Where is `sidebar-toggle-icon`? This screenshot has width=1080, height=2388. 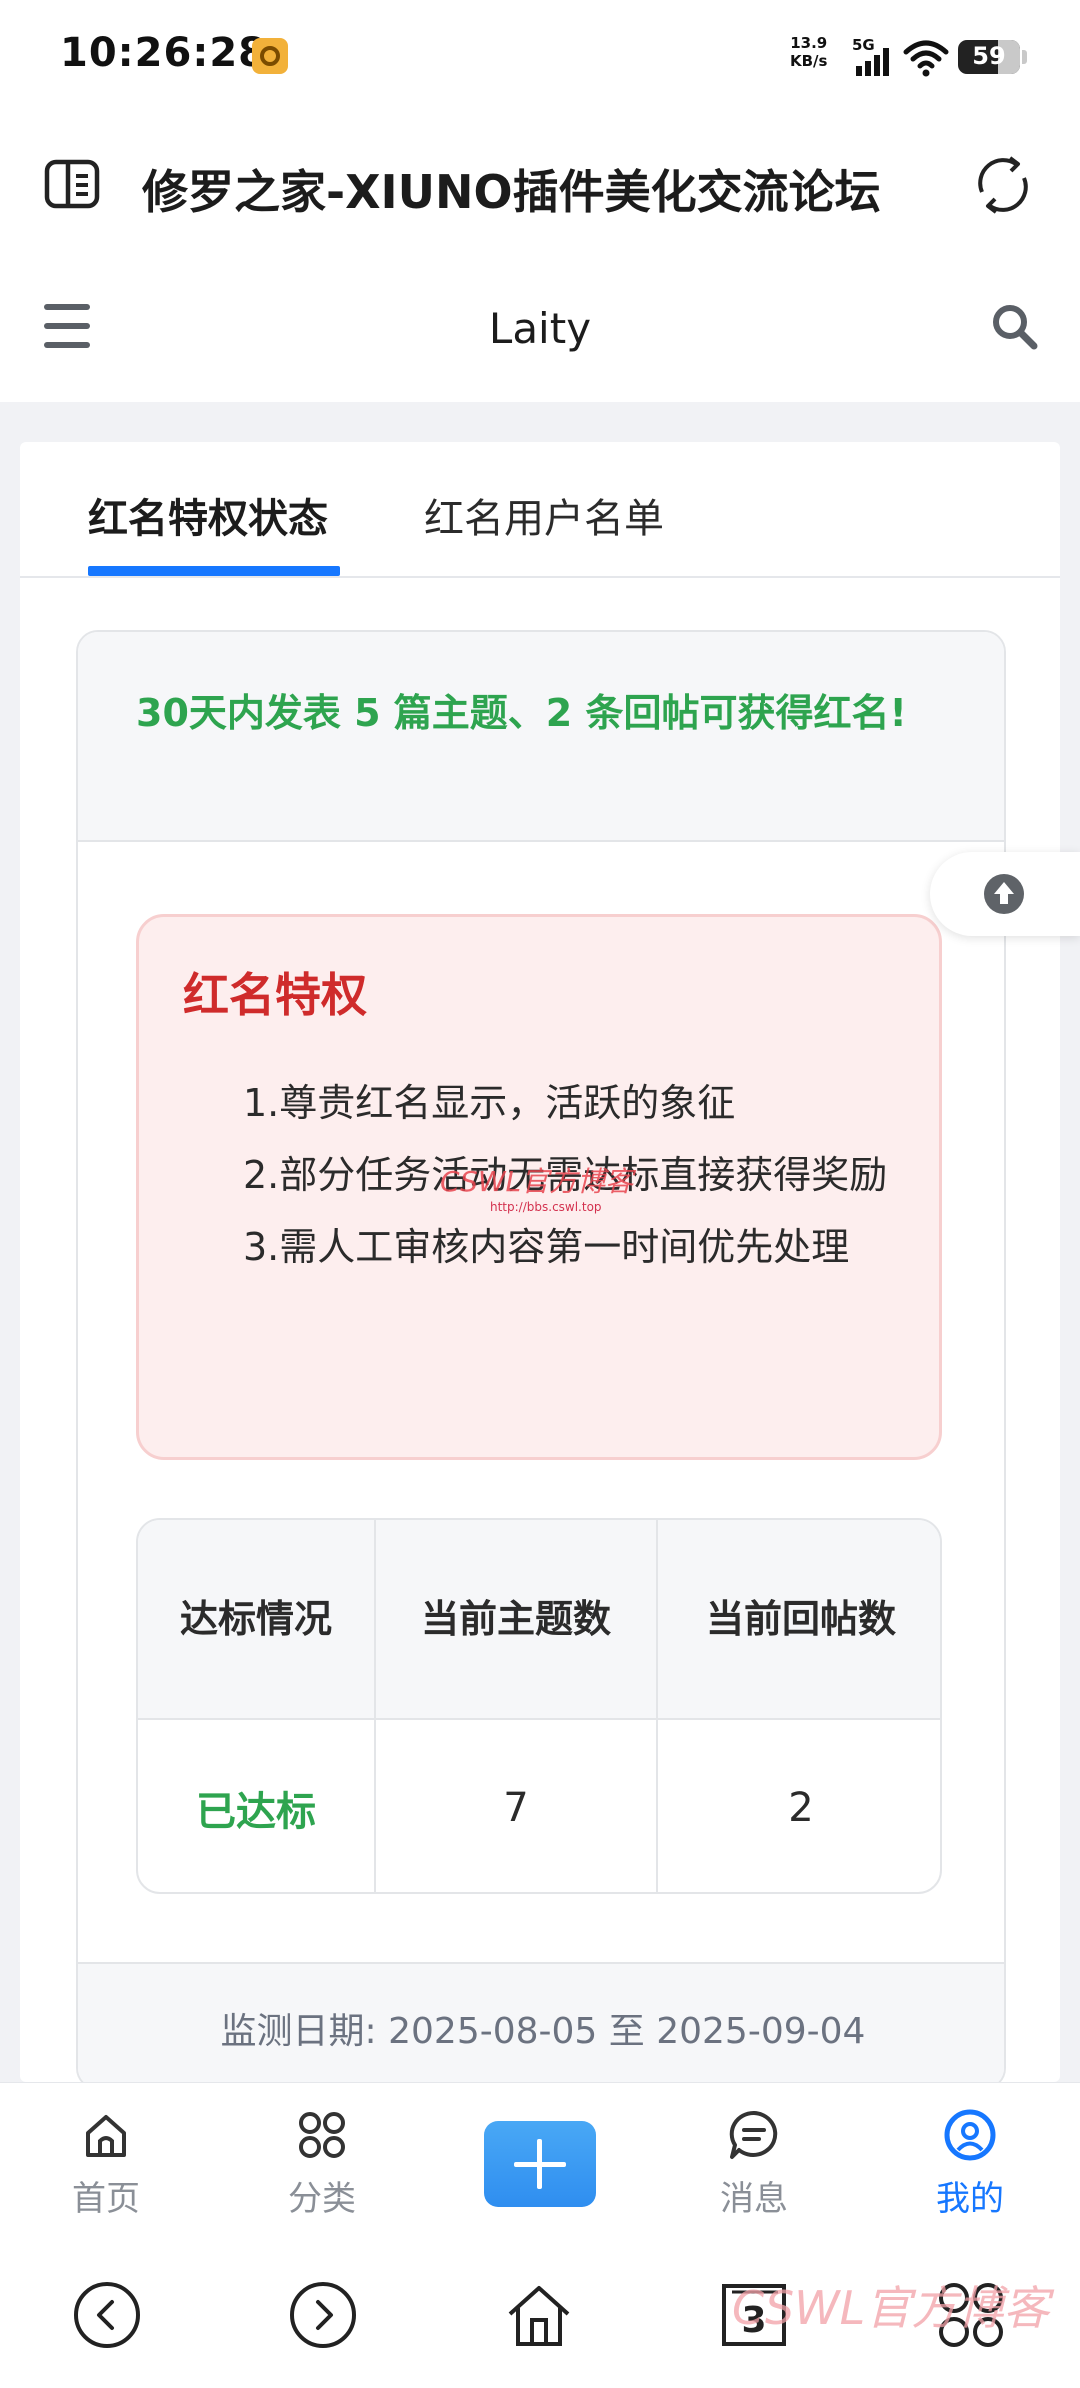 sidebar-toggle-icon is located at coordinates (72, 184).